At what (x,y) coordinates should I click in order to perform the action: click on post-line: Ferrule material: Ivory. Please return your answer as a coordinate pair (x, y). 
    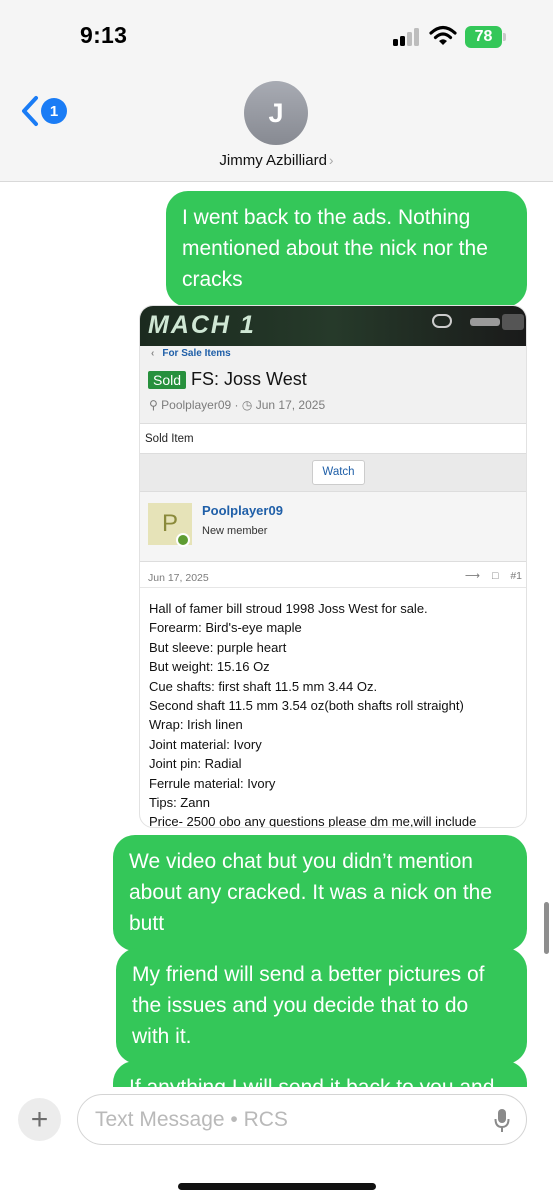
    Looking at the image, I should click on (212, 783).